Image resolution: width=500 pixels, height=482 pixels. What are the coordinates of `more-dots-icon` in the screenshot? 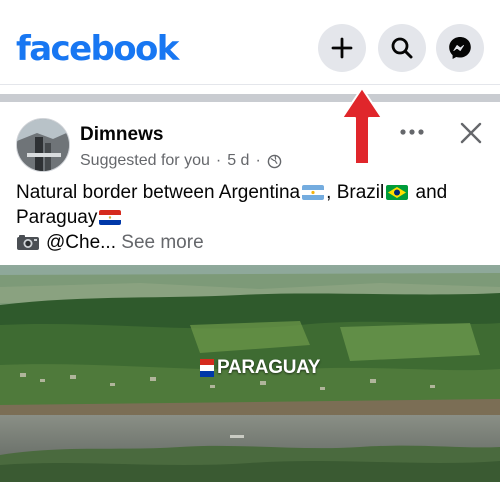 It's located at (412, 132).